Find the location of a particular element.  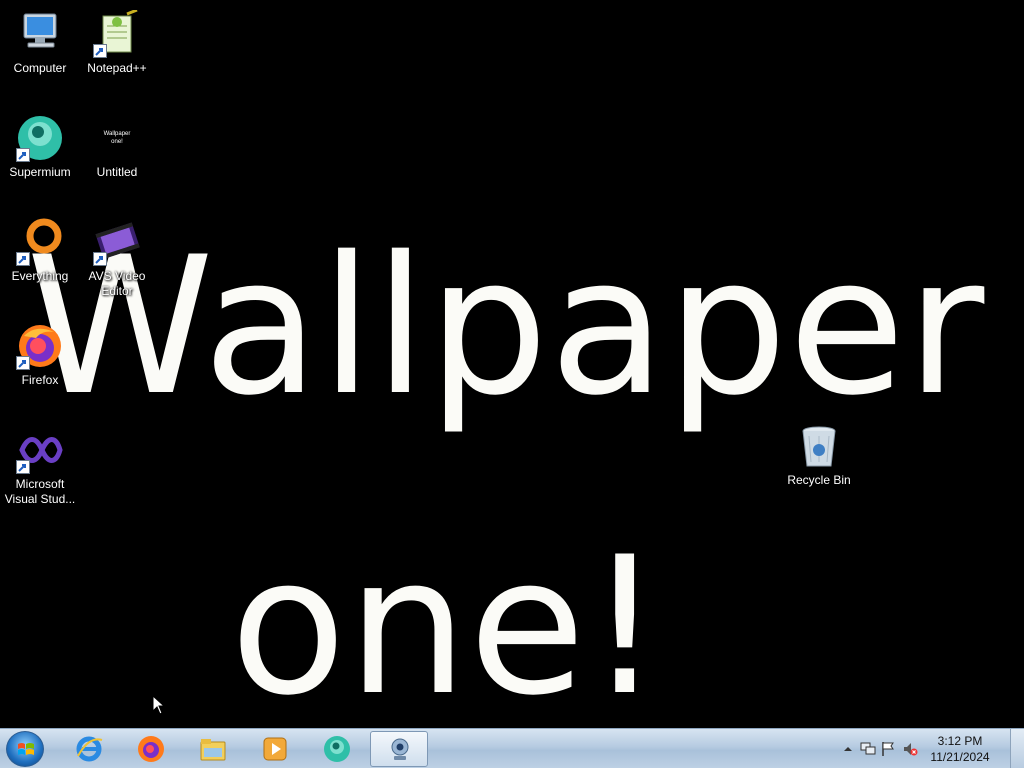

internet-explorer-icon is located at coordinates (89, 749).